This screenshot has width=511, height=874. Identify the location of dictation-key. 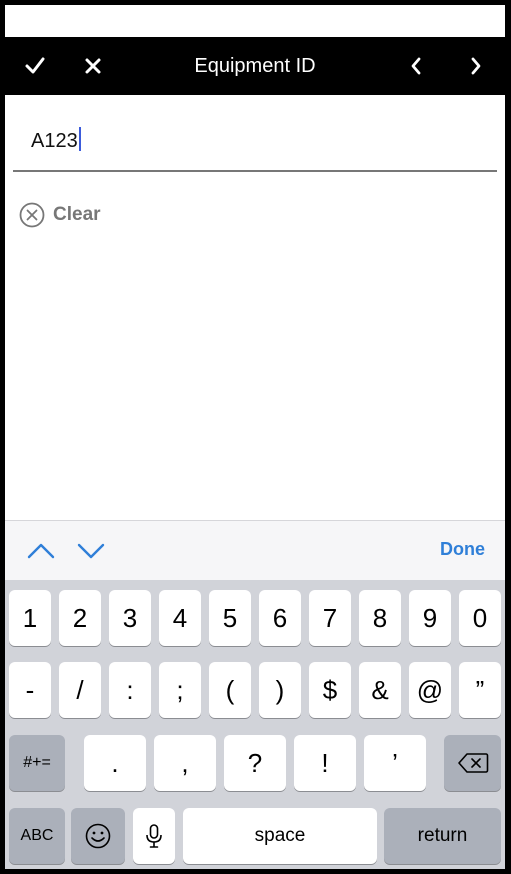
(154, 836).